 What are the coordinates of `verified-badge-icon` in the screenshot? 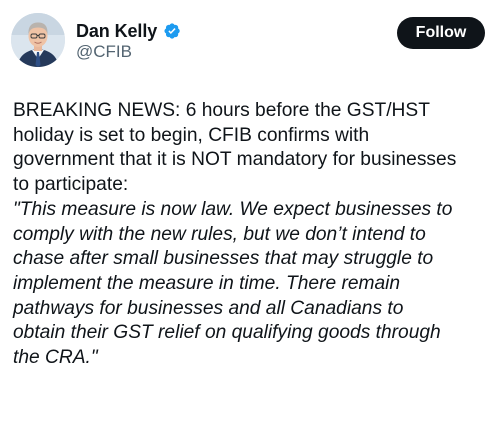 It's located at (172, 31).